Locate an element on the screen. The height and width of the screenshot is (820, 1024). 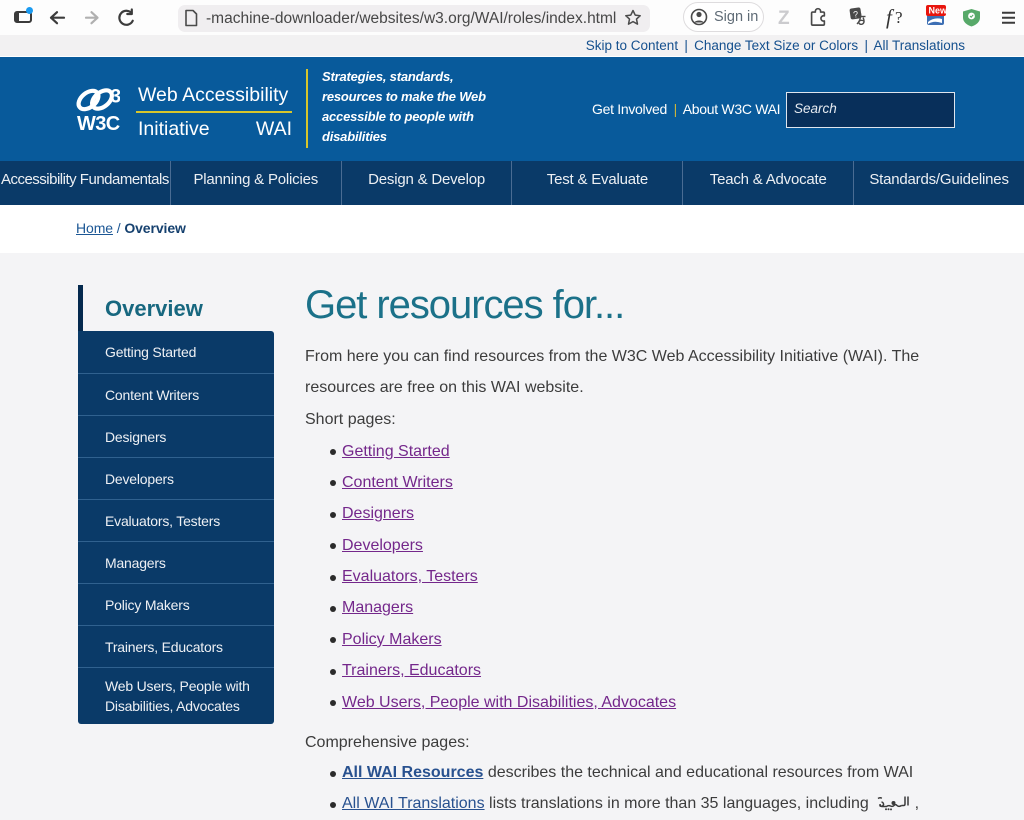
svg-text: New is located at coordinates (939, 11).